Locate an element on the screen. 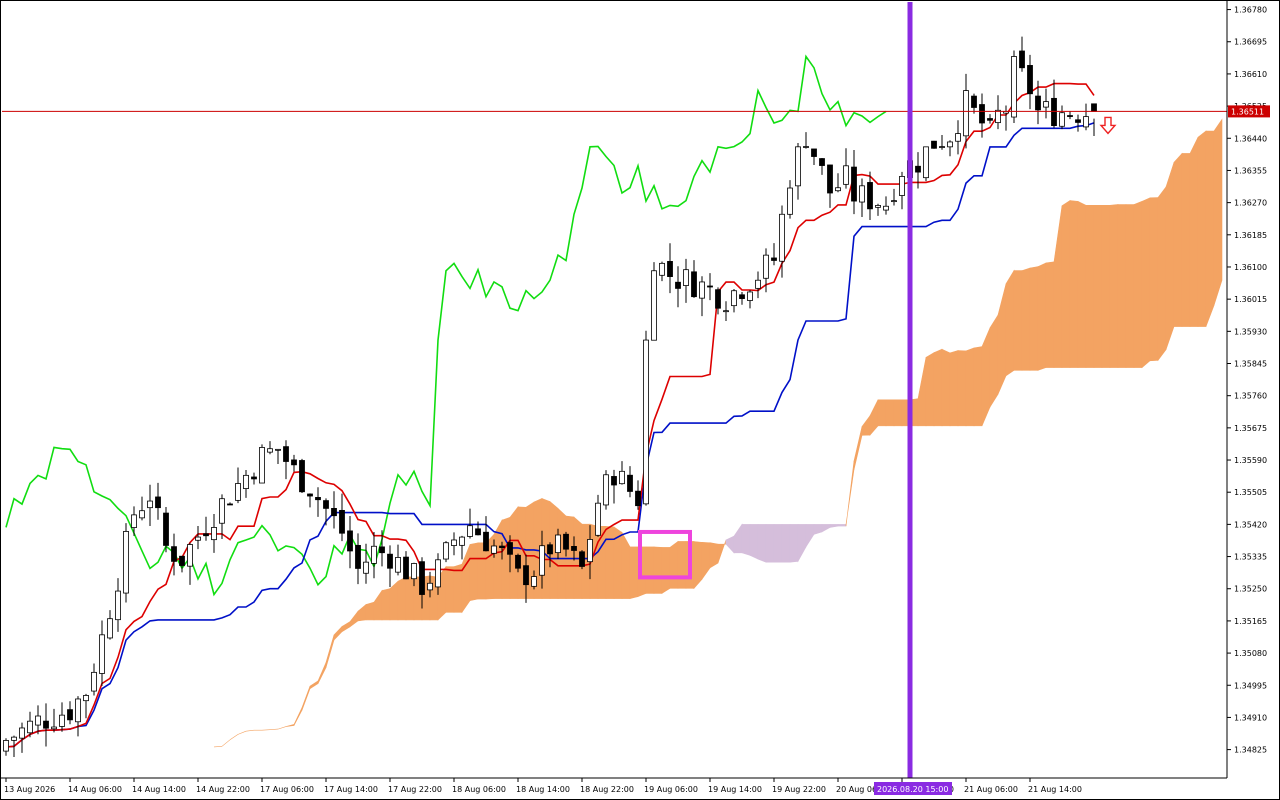 The height and width of the screenshot is (800, 1280). y-tick-label: 1.35505 is located at coordinates (1250, 492).